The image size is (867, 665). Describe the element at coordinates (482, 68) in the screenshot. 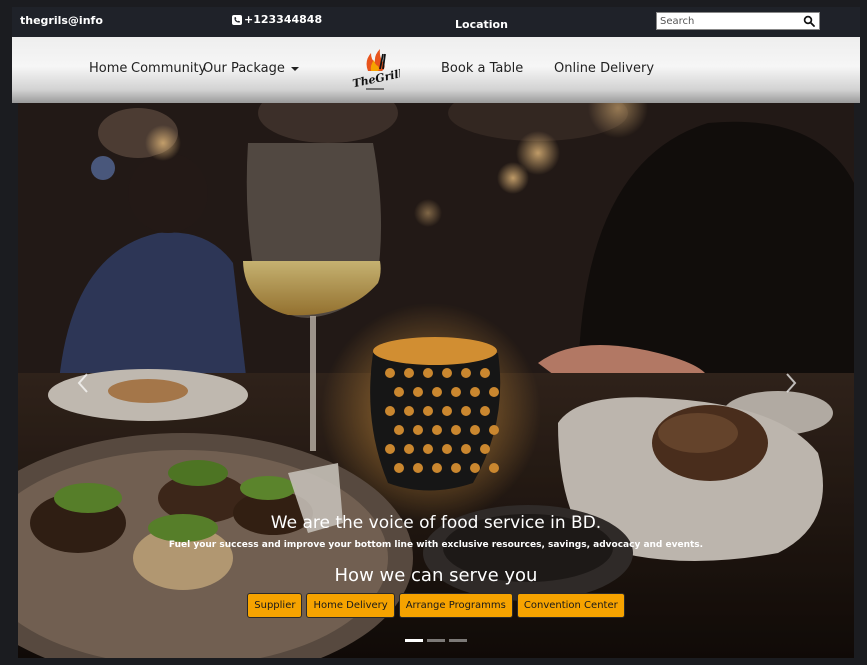

I see `nav-book-a-table: Book a Table` at that location.